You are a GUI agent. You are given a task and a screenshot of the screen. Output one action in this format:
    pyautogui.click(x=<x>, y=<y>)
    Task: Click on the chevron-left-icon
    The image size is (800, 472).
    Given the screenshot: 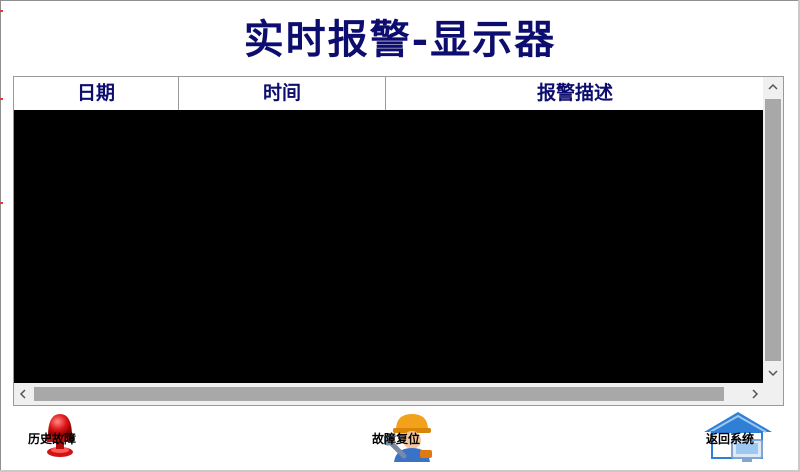 What is the action you would take?
    pyautogui.click(x=22, y=394)
    